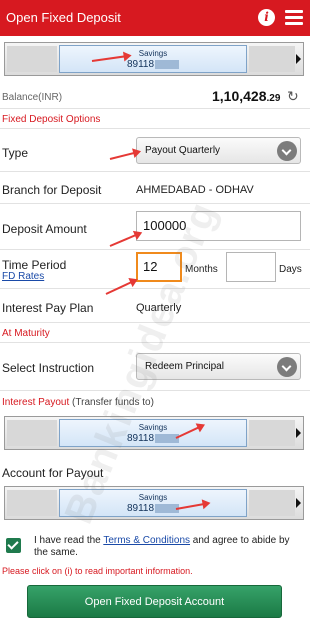 The width and height of the screenshot is (320, 621). Describe the element at coordinates (44, 229) in the screenshot. I see `amount-label: Deposit Amount` at that location.